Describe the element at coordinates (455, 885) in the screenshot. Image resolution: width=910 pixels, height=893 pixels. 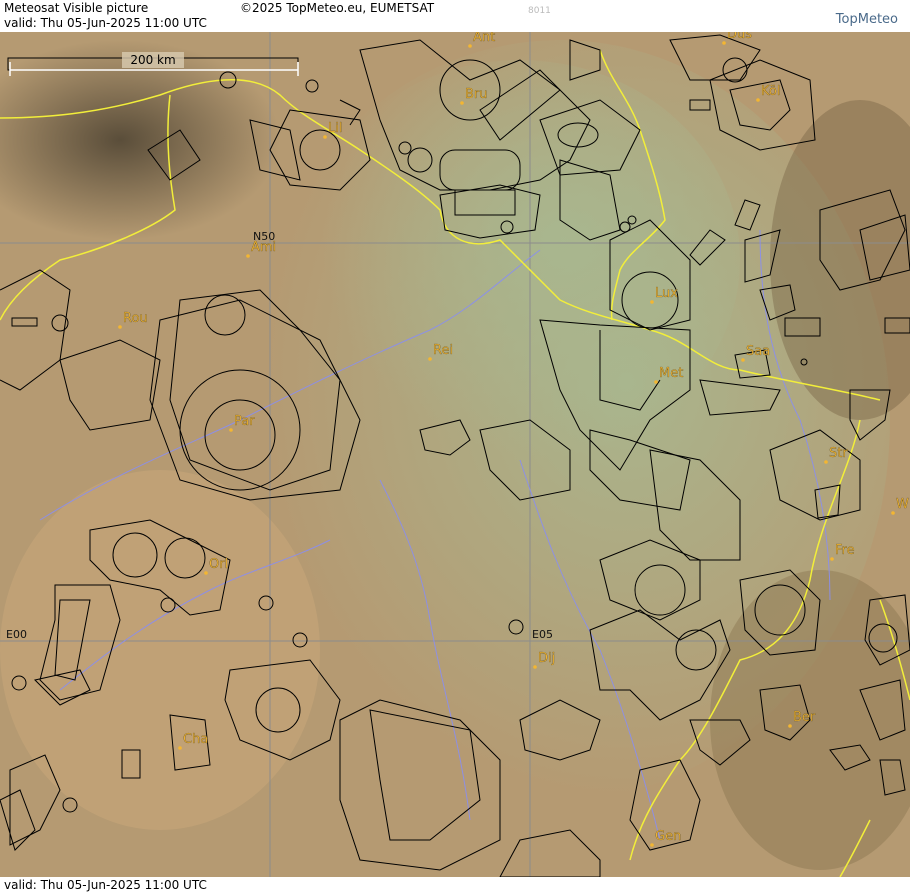
I see `footer-bar: valid: Thu 05-Jun-2025 11:00 UTC` at that location.